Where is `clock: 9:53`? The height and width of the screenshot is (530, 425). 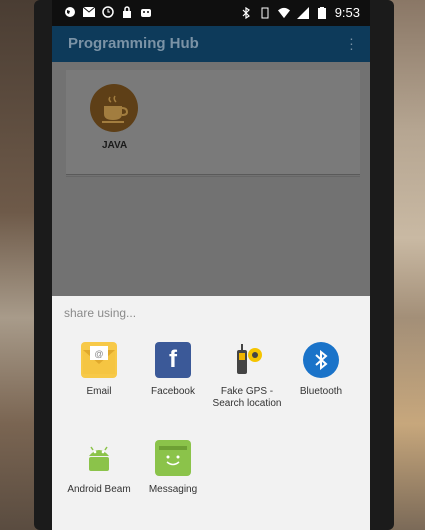 clock: 9:53 is located at coordinates (347, 12).